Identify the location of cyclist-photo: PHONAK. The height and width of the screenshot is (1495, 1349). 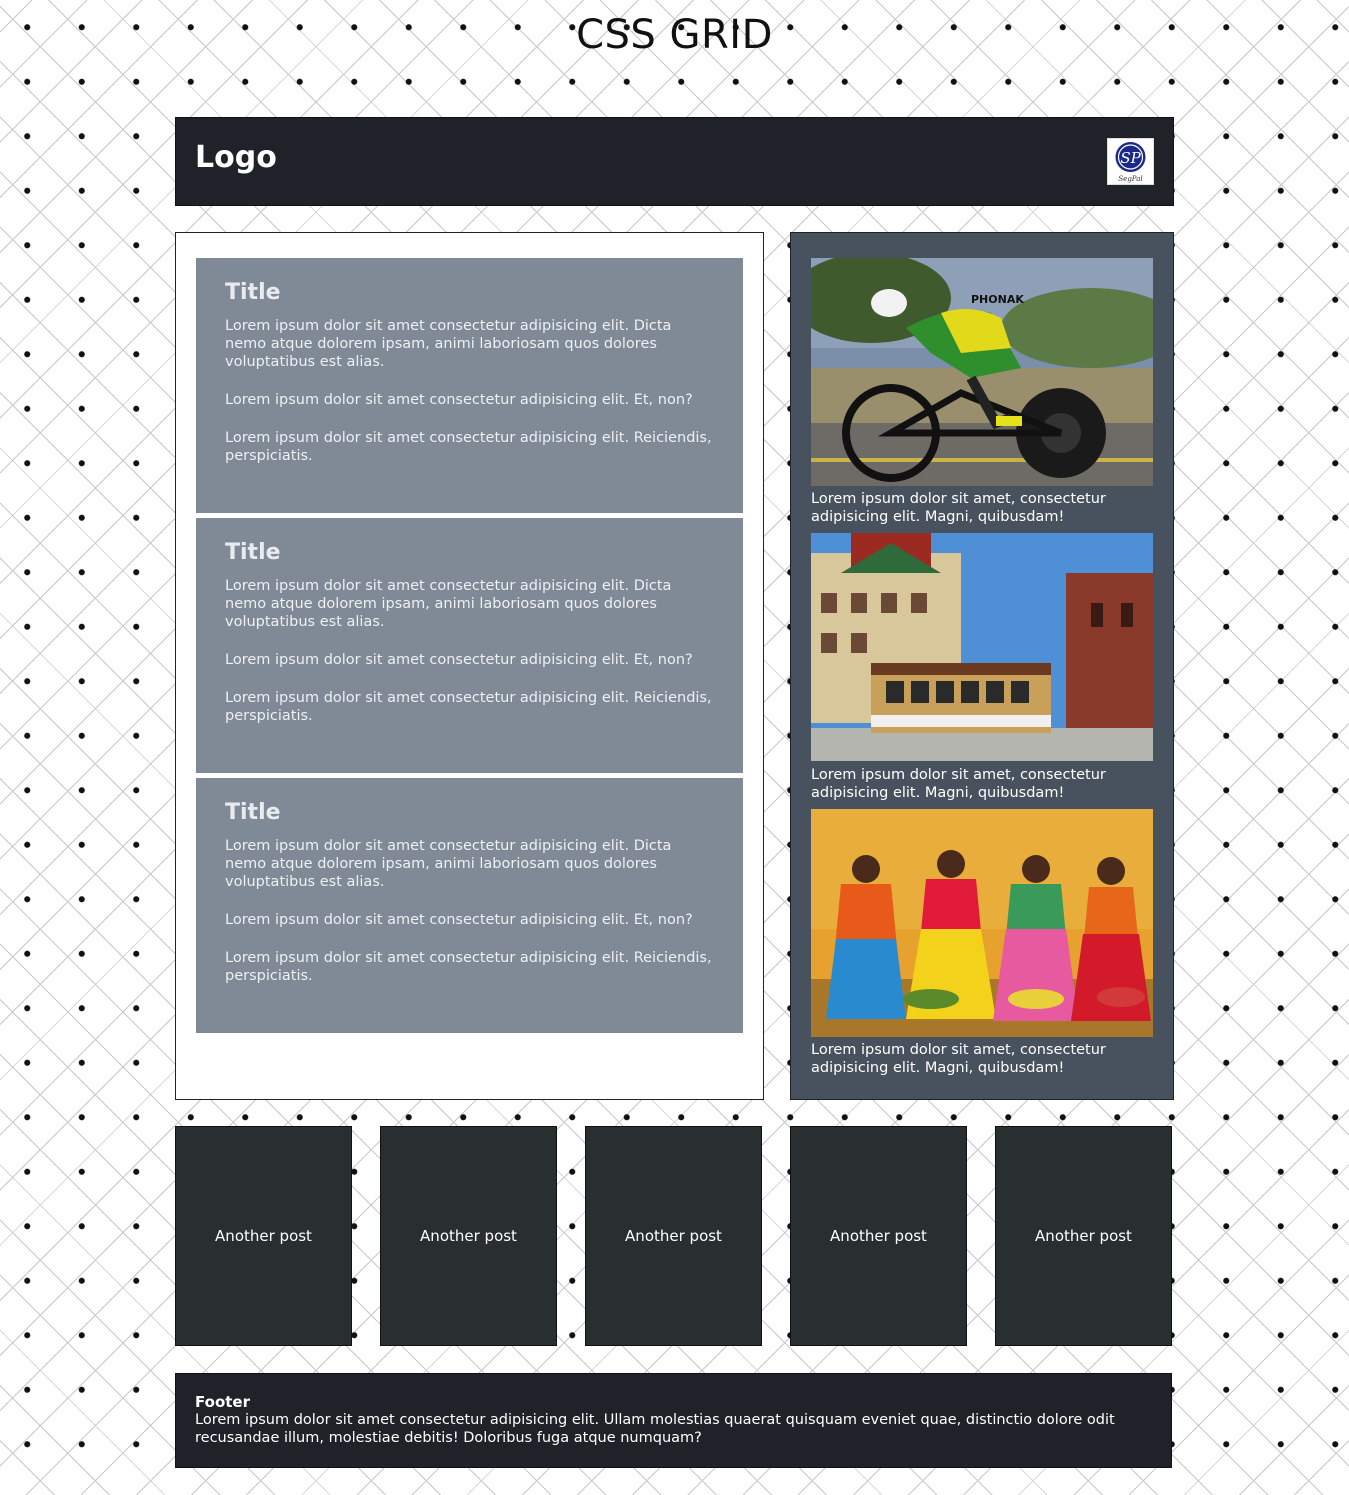
(982, 372).